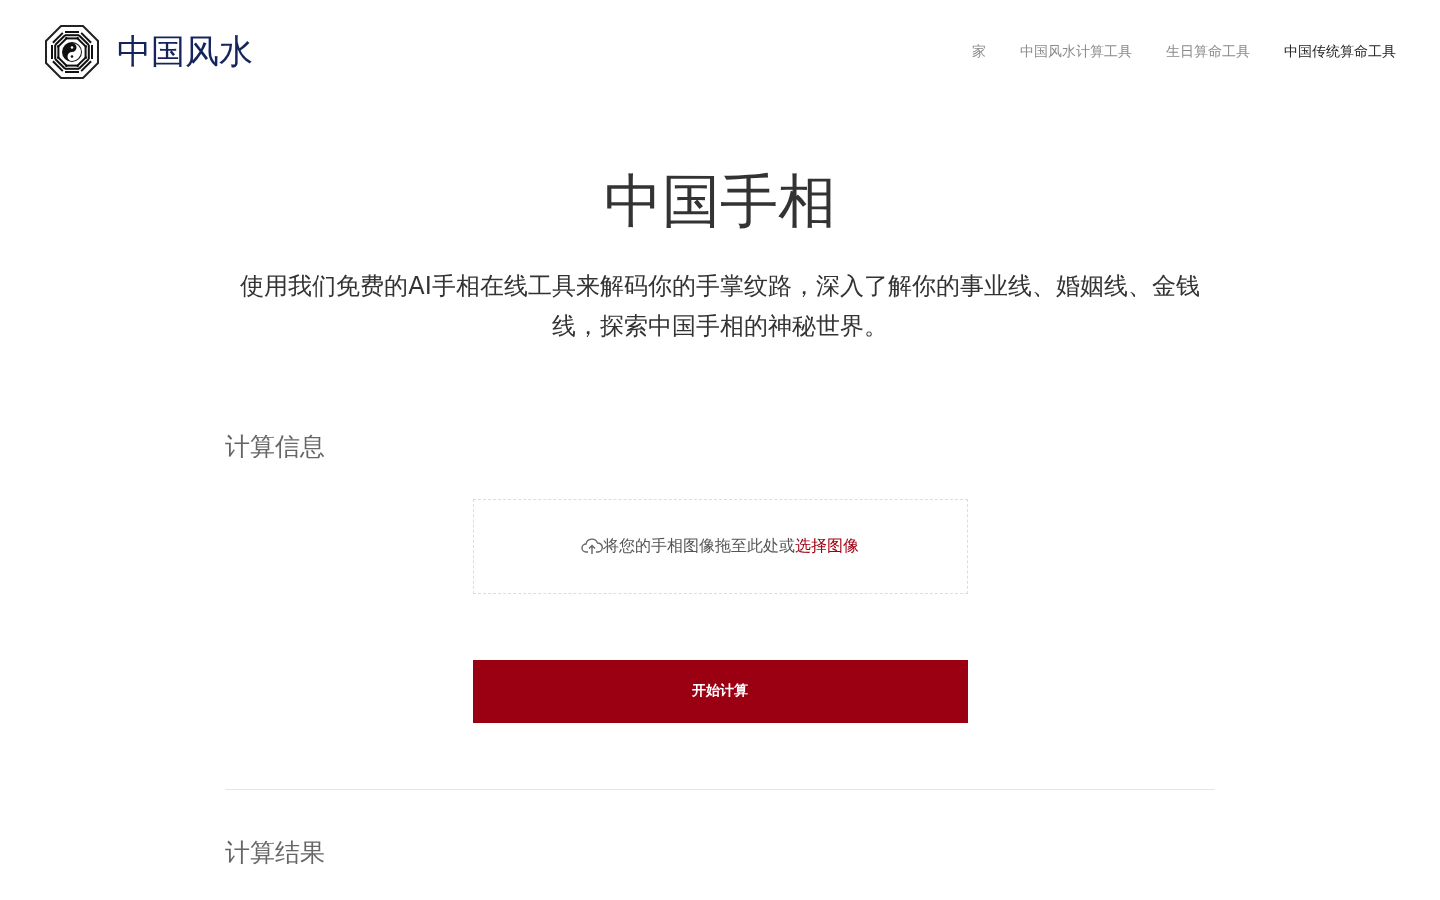  Describe the element at coordinates (1208, 52) in the screenshot. I see `nav-link: 生日算命工具` at that location.